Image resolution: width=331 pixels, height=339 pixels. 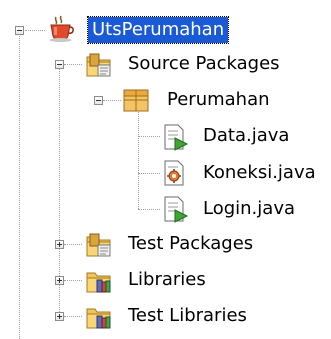 What do you see at coordinates (59, 64) in the screenshot?
I see `expand-toggle-source-packages` at bounding box center [59, 64].